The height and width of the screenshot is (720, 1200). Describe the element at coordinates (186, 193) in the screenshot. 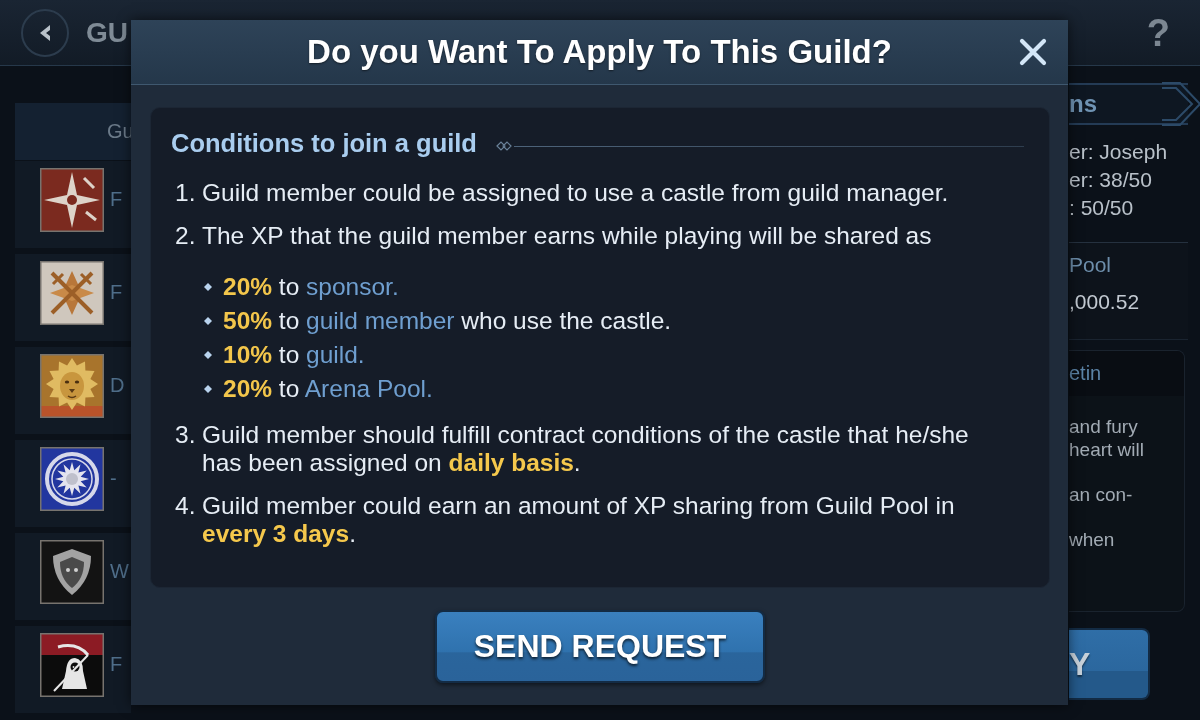

I see `list-number: 1.` at that location.